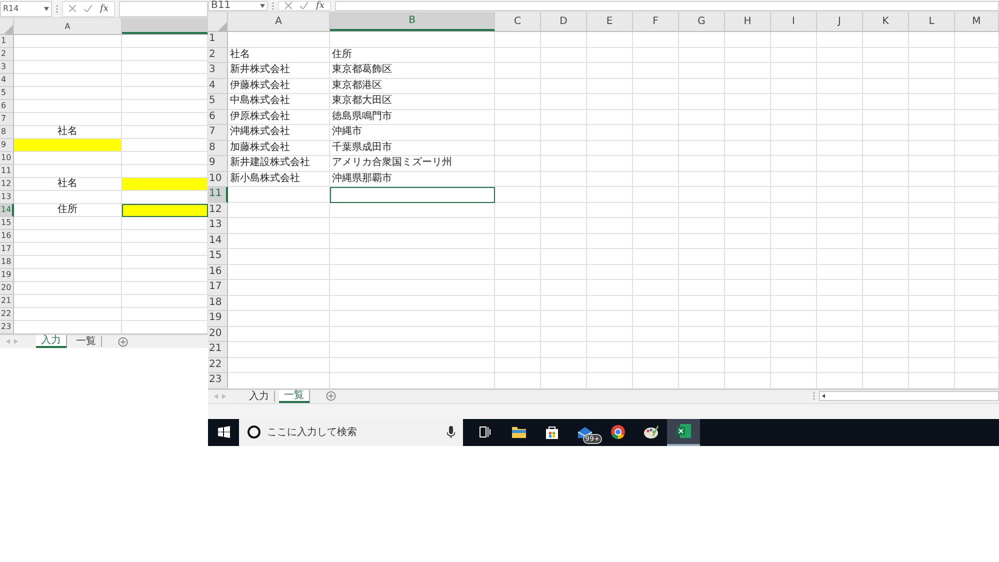 The image size is (999, 562). I want to click on name-box: R14, so click(26, 8).